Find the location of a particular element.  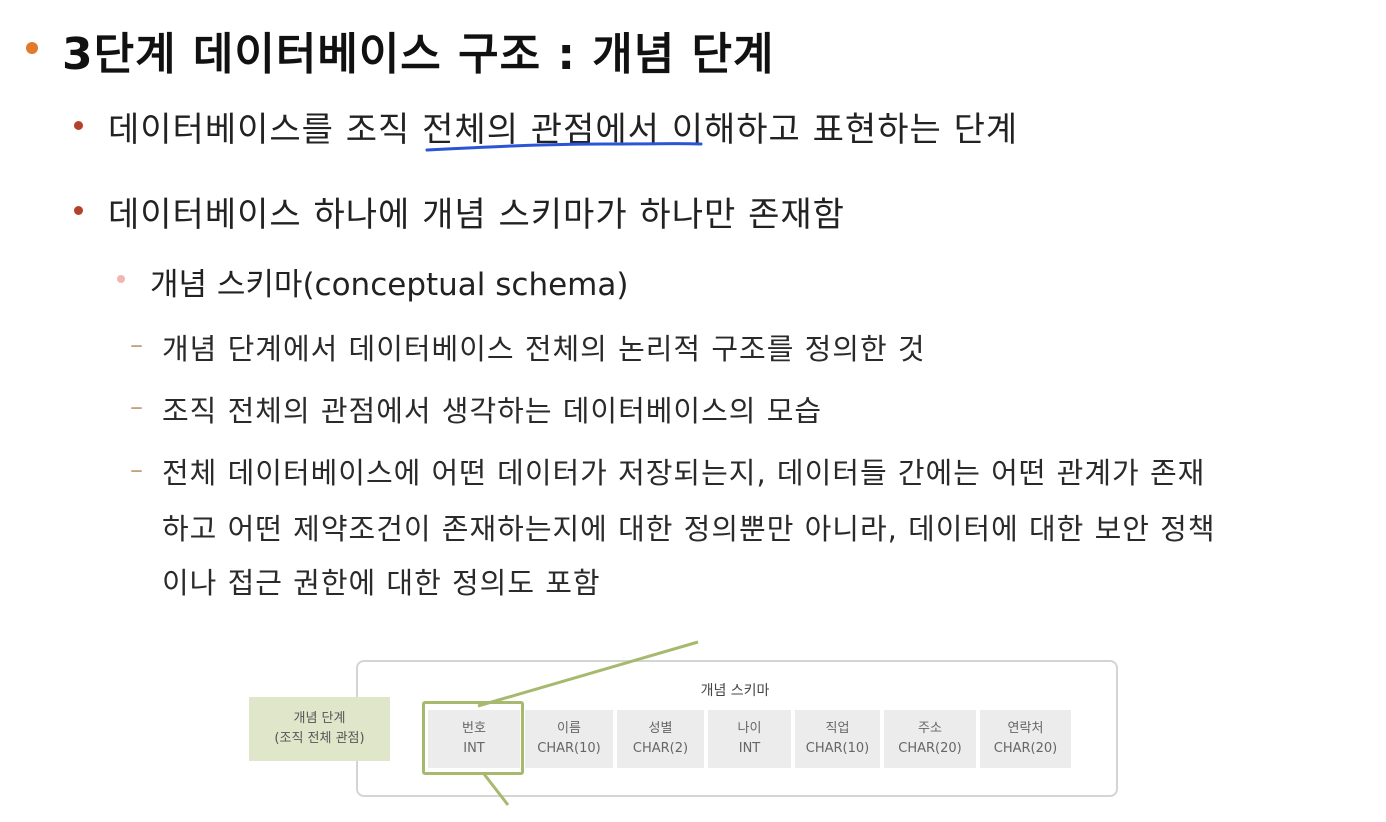

bullet-text: 데이터베이스 하나에 개념 스키마가 하나만 존재함 is located at coordinates (476, 215).